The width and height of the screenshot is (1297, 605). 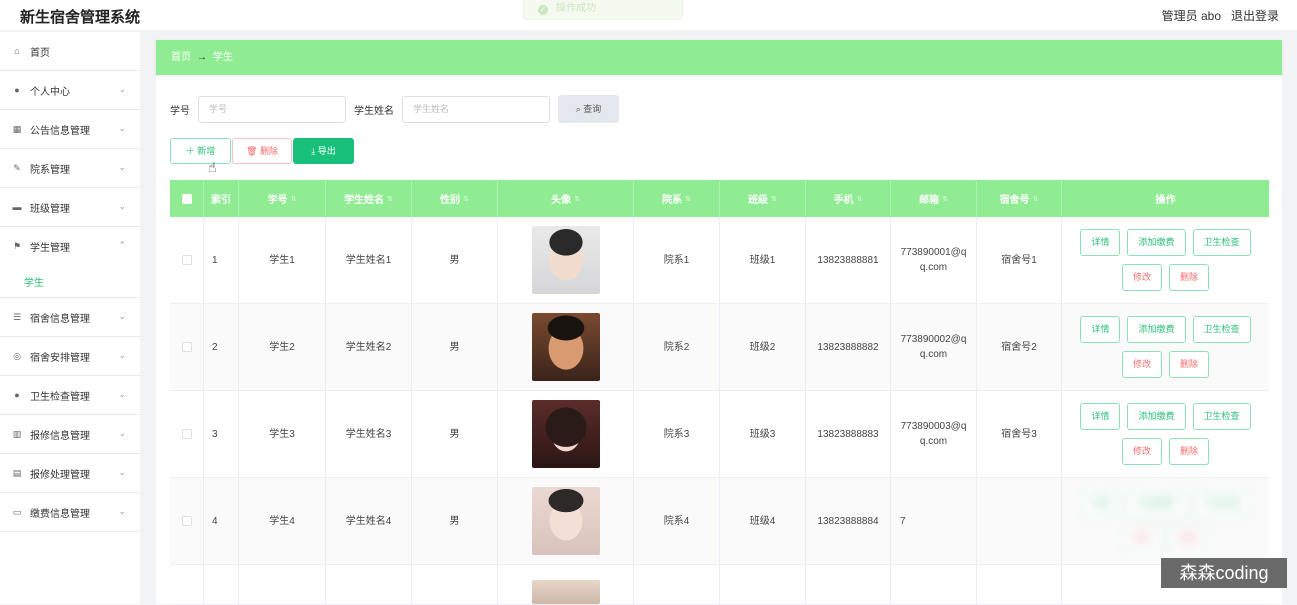 I want to click on column-header-department: 院系 ⇅, so click(x=677, y=198).